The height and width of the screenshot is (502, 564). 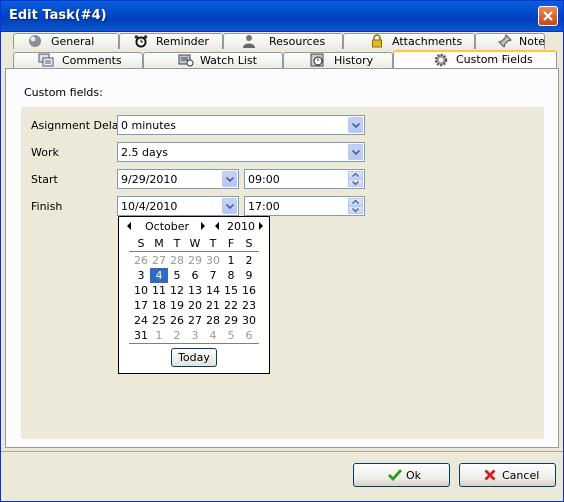 I want to click on finish-label: Finish, so click(x=47, y=206).